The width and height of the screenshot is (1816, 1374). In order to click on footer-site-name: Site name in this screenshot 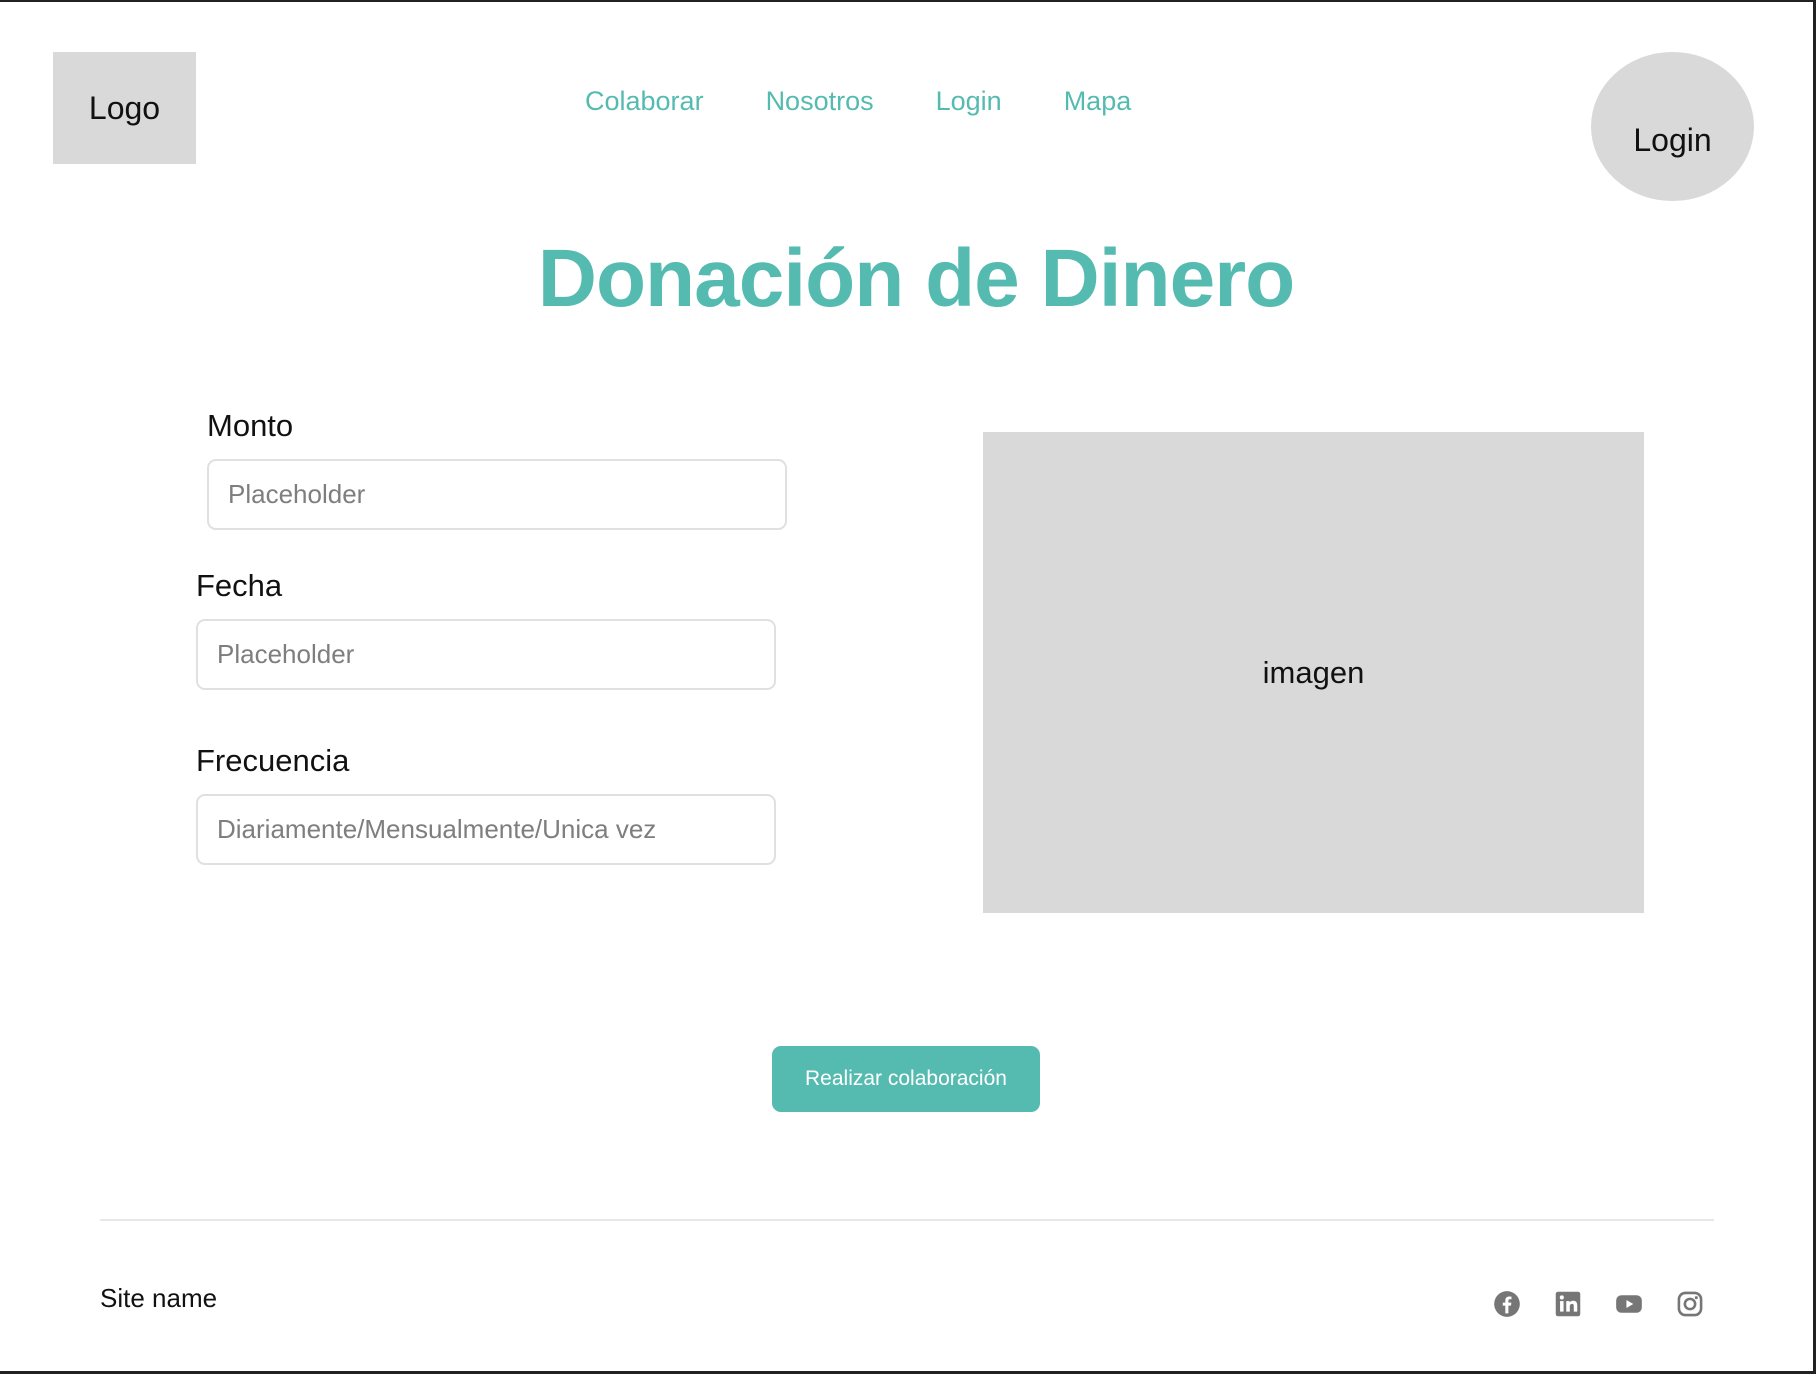, I will do `click(159, 1298)`.